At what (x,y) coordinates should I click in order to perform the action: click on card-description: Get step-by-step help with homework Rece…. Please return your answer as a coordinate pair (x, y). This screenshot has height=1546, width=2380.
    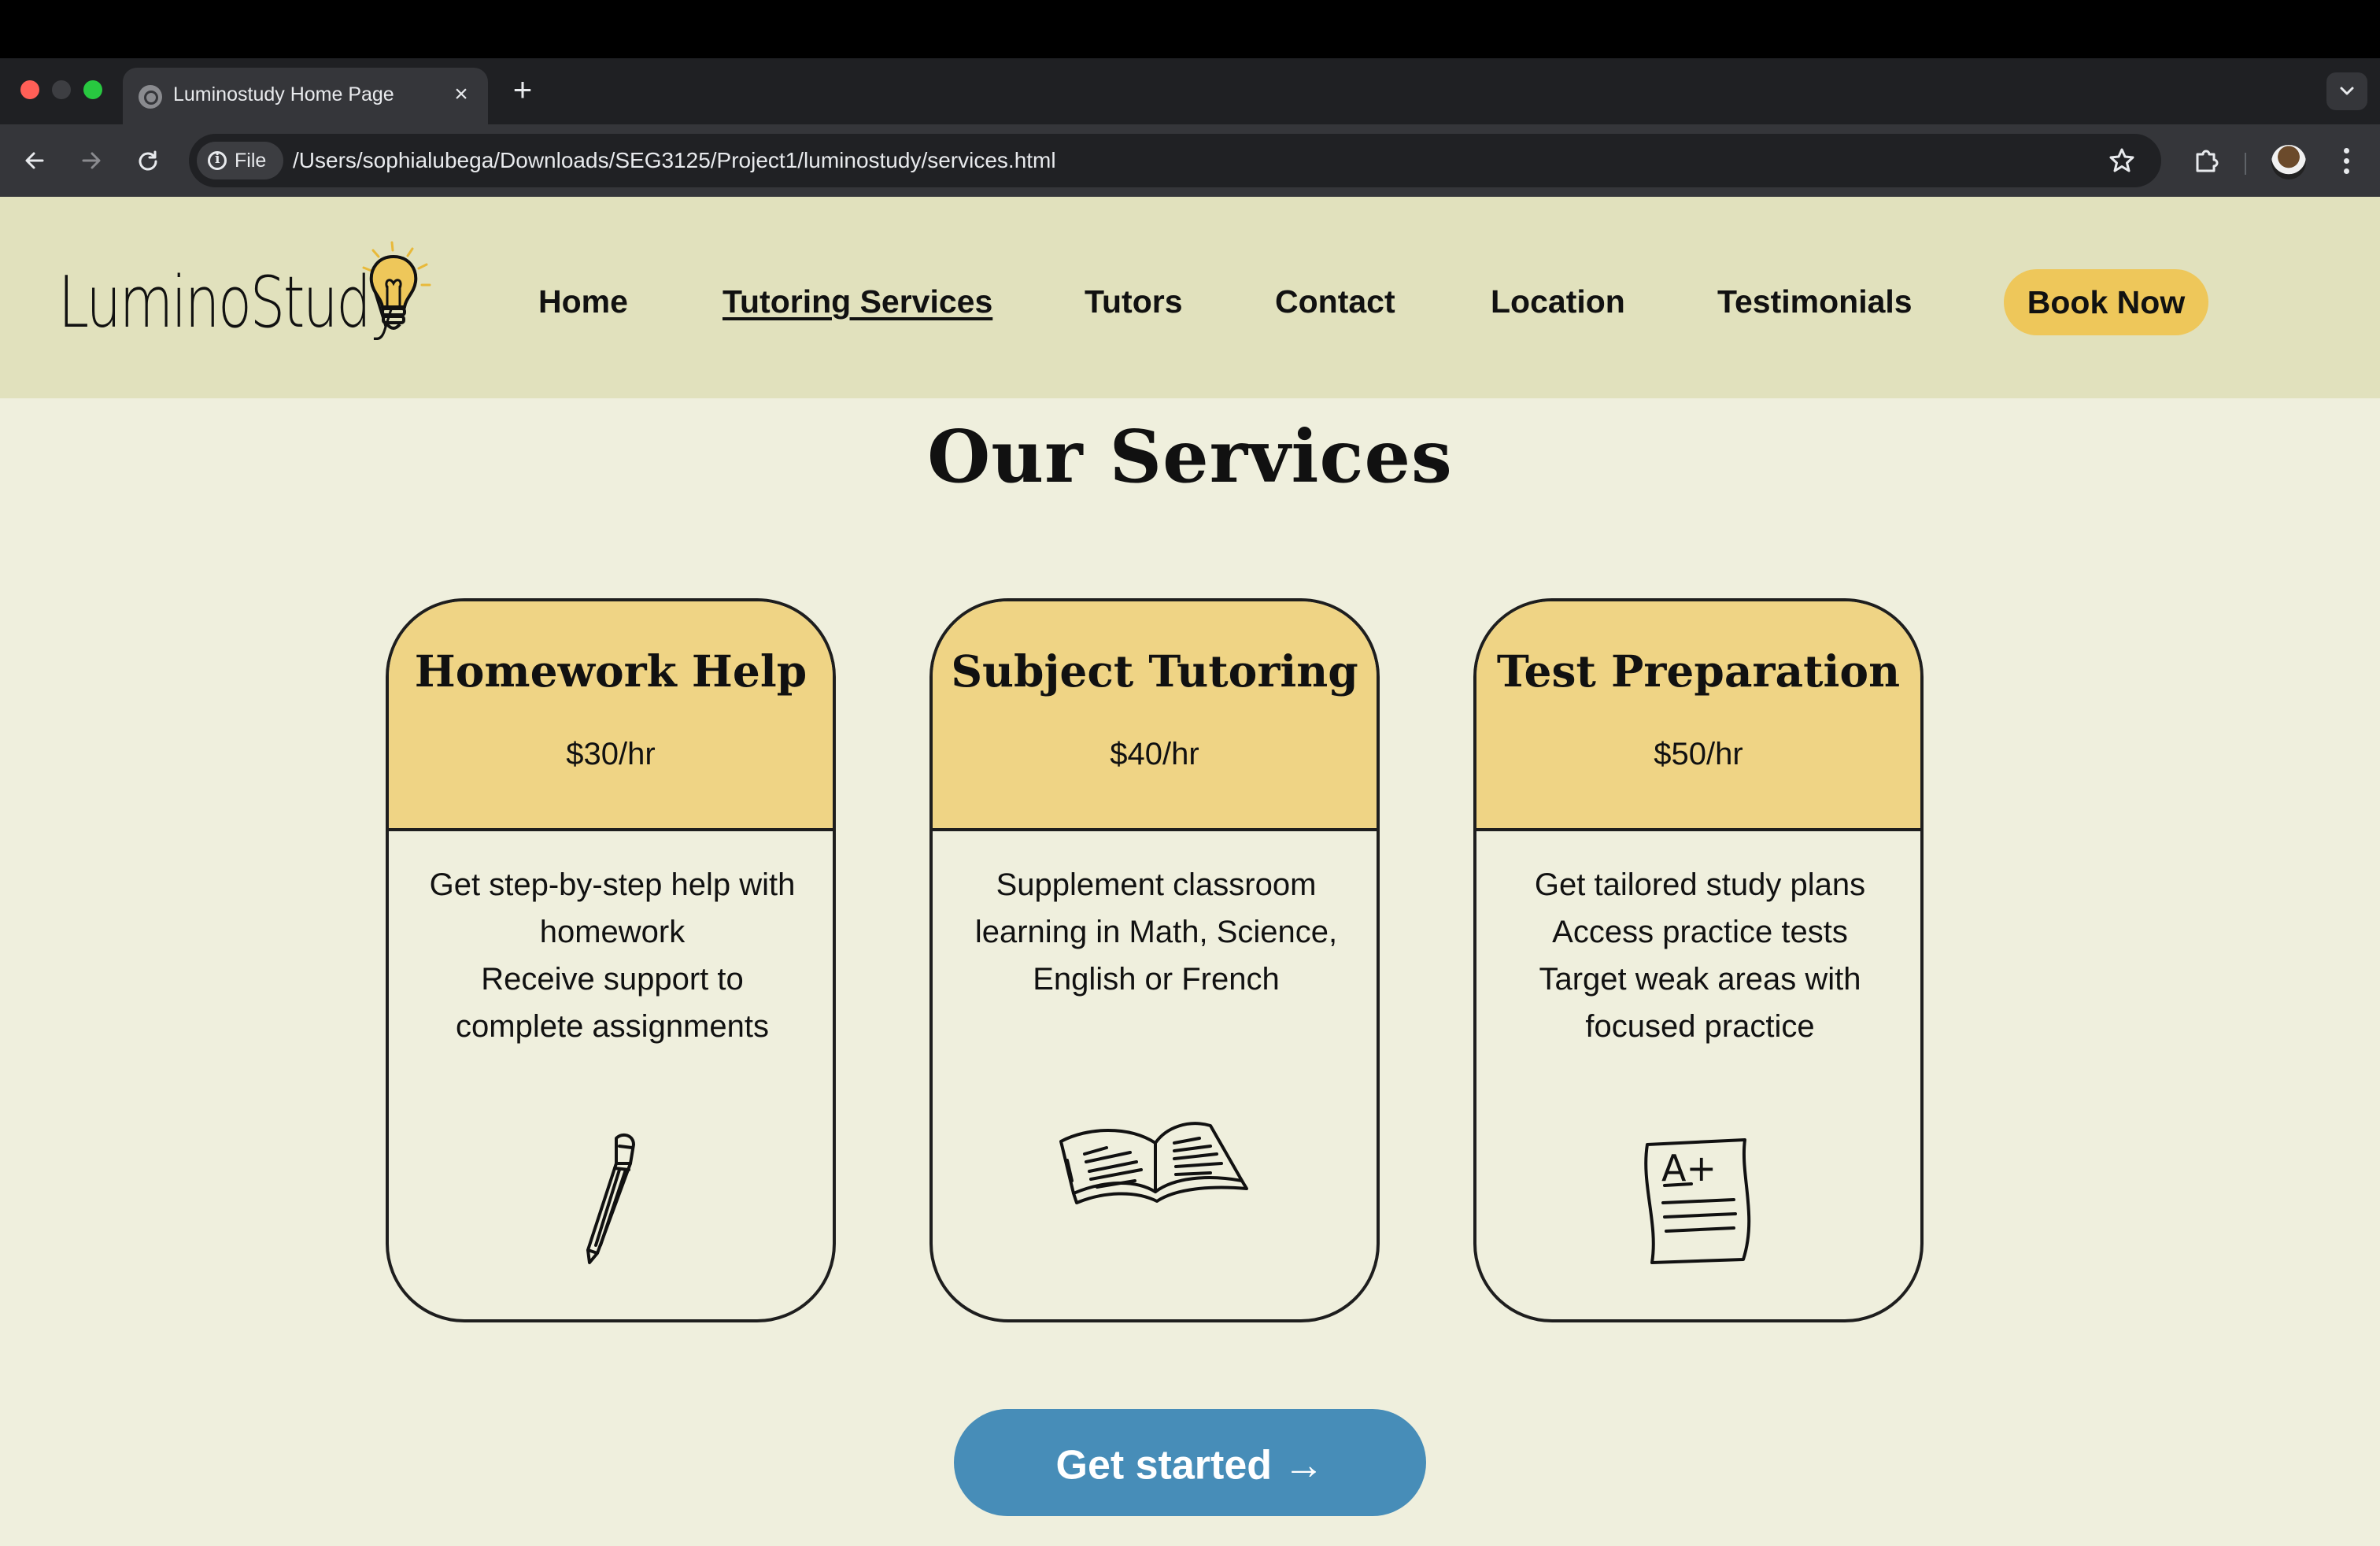
    Looking at the image, I should click on (612, 956).